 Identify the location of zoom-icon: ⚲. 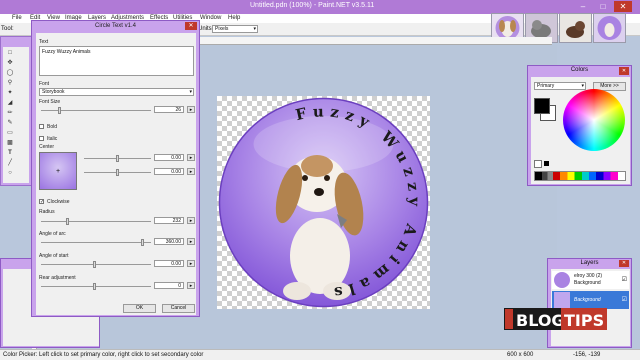
(10, 83).